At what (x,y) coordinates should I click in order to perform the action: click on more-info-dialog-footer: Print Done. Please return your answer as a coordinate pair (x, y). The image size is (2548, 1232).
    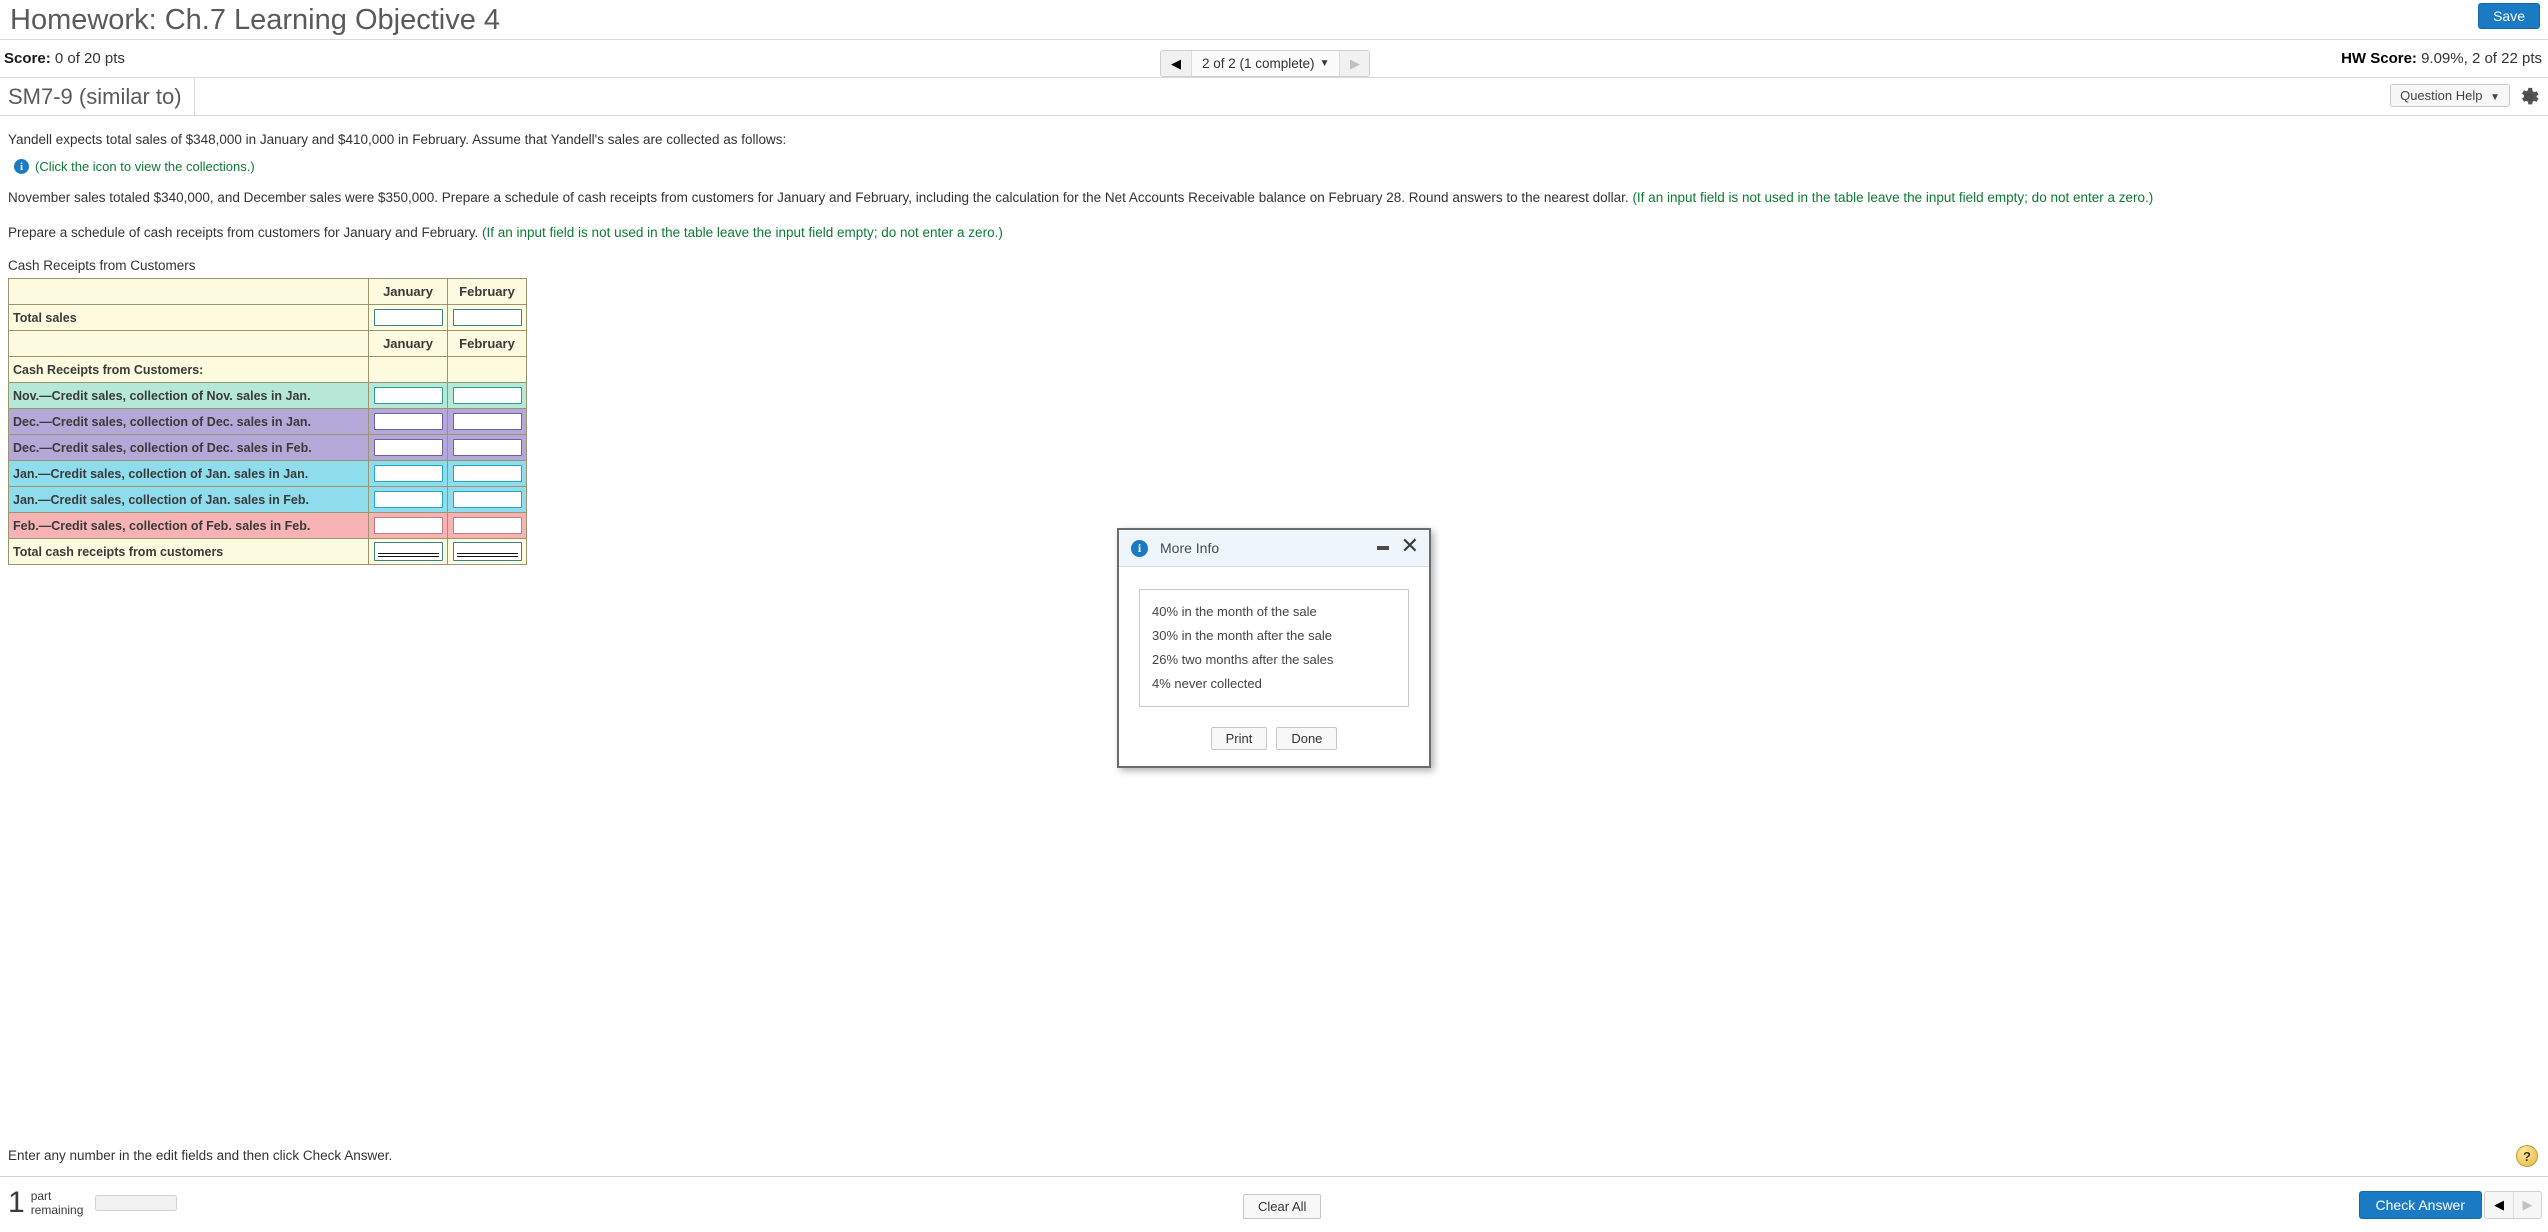
    Looking at the image, I should click on (1274, 741).